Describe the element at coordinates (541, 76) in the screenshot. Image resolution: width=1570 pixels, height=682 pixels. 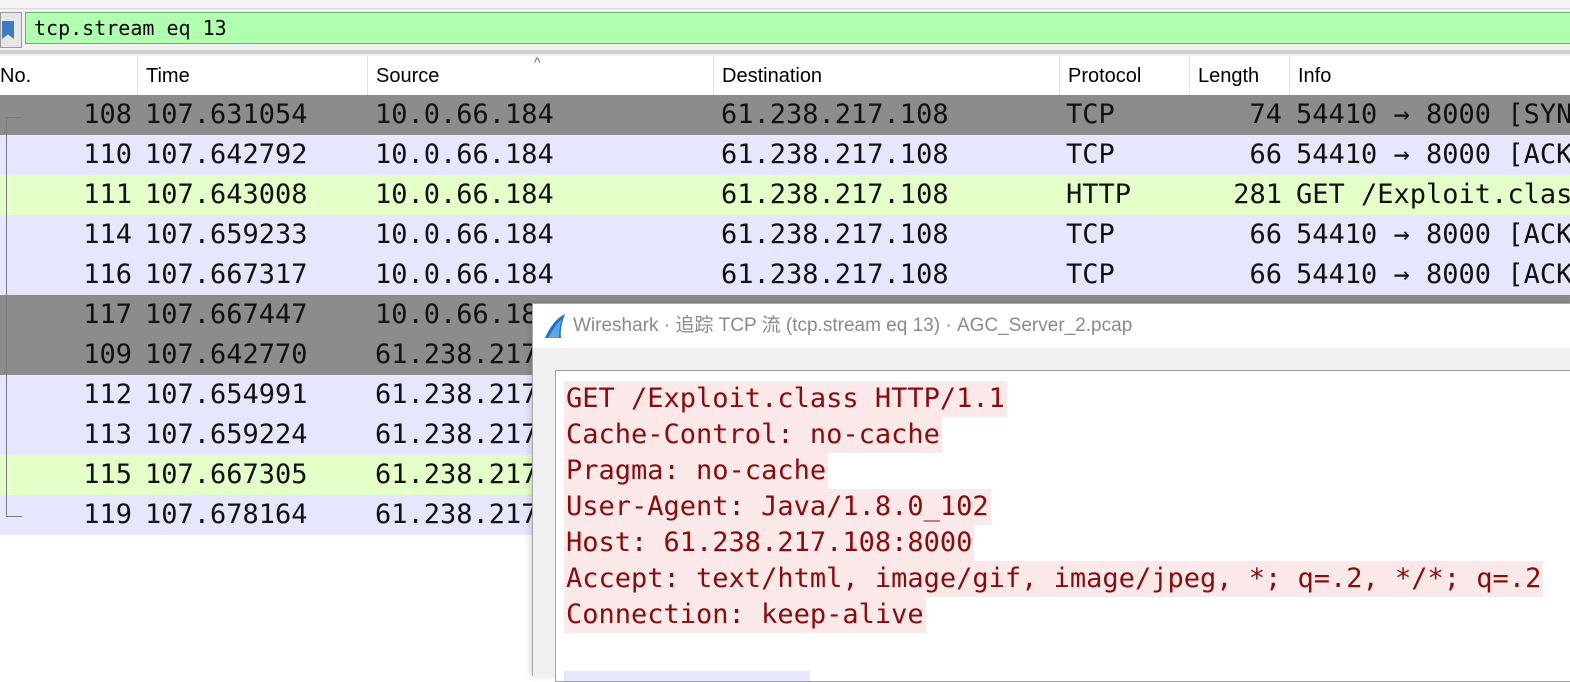
I see `column-header-source: Source` at that location.